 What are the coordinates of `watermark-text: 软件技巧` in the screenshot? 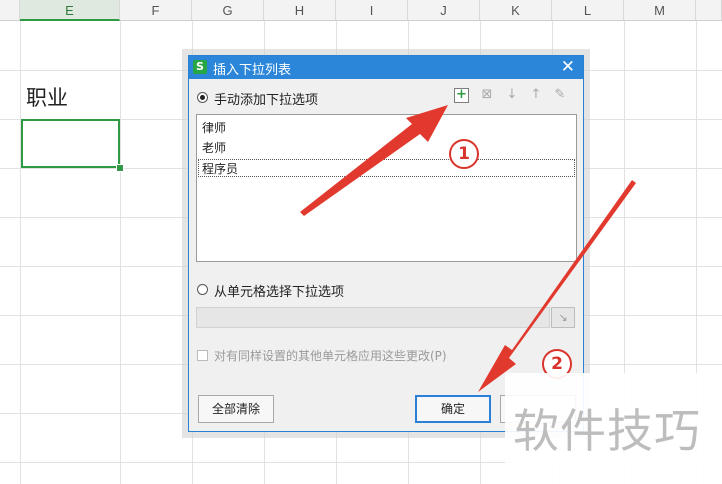 It's located at (607, 431).